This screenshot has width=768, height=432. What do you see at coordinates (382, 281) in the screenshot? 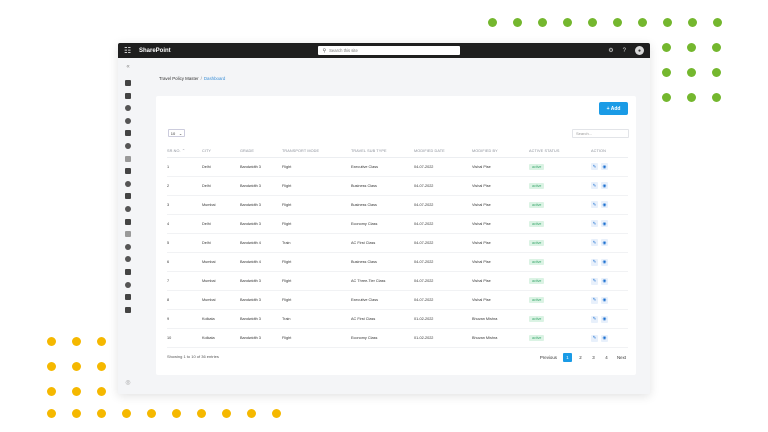
I see `table-cell: AC Three-Tier Class` at bounding box center [382, 281].